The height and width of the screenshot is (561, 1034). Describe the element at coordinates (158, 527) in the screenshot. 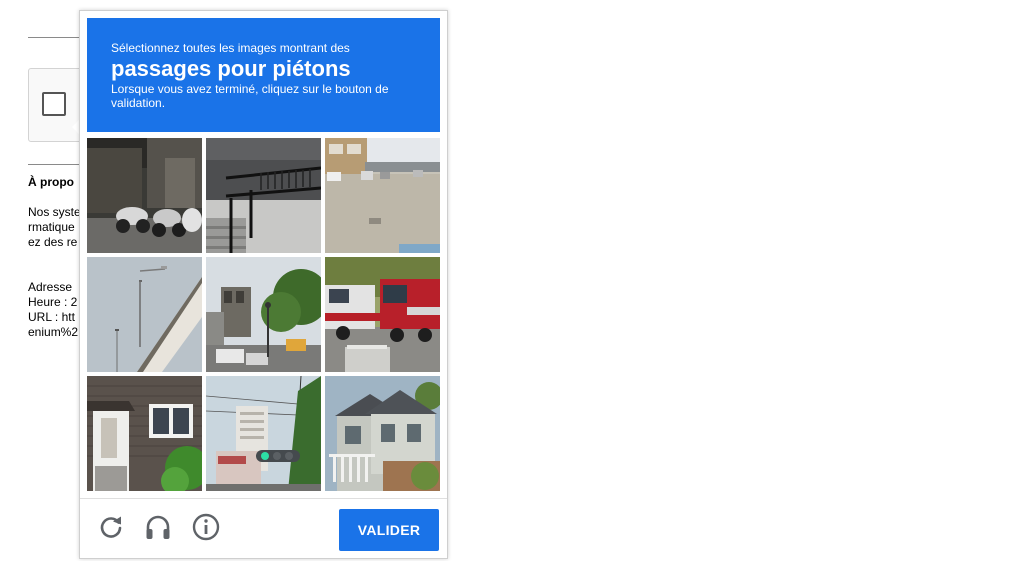

I see `headphones-icon` at that location.